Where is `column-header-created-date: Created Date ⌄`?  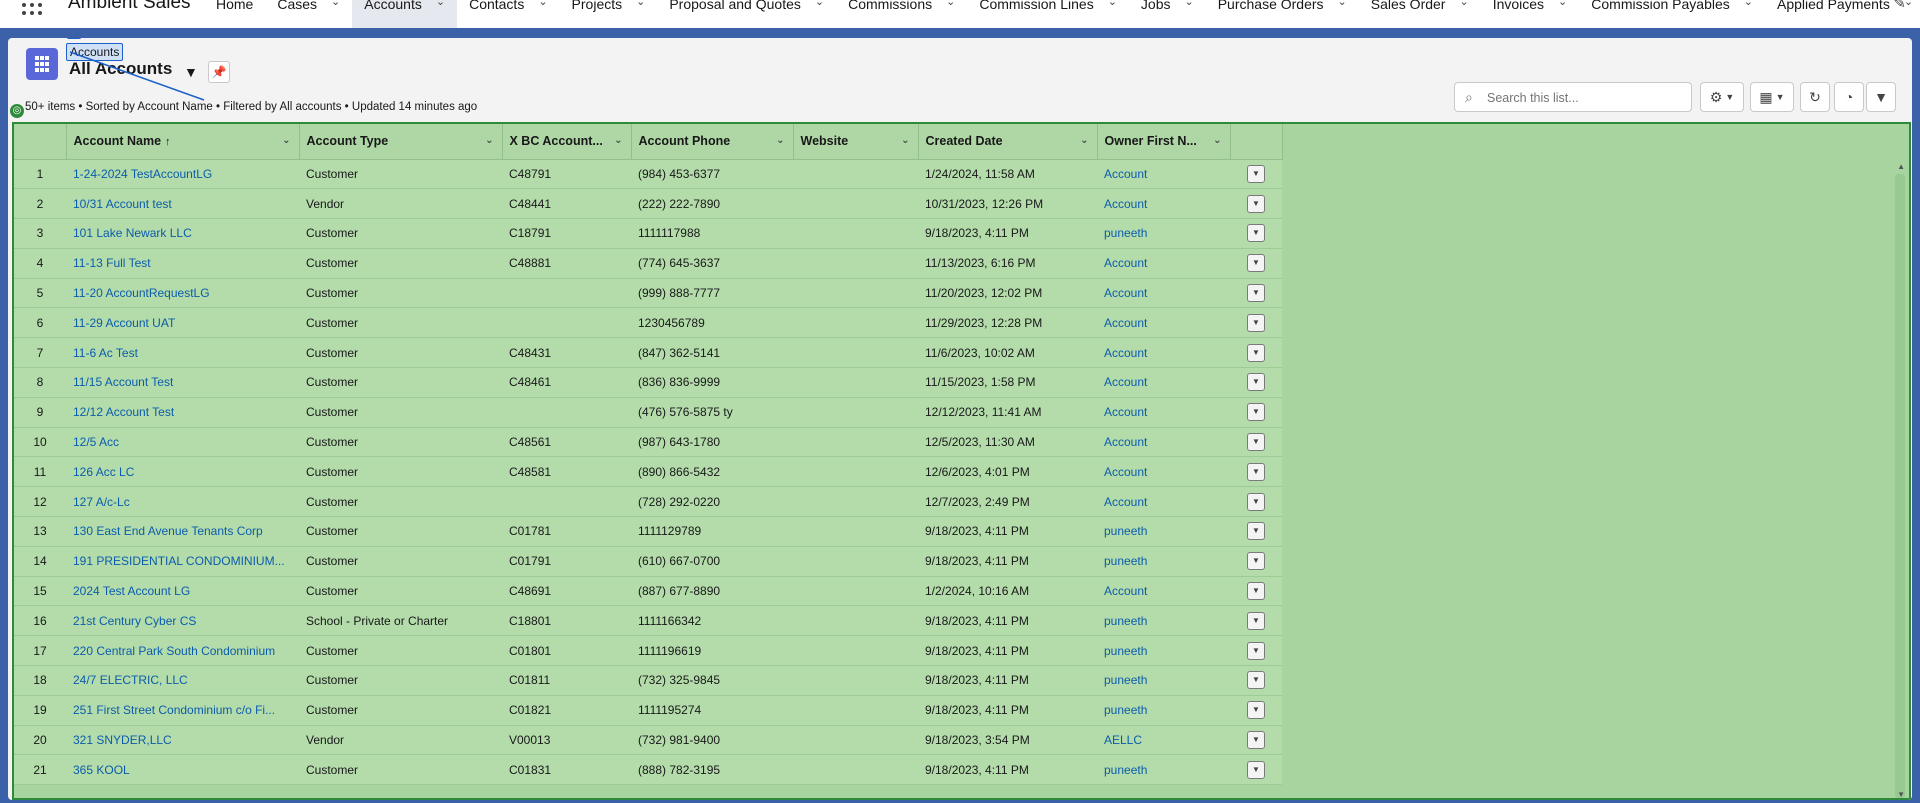 column-header-created-date: Created Date ⌄ is located at coordinates (1008, 142).